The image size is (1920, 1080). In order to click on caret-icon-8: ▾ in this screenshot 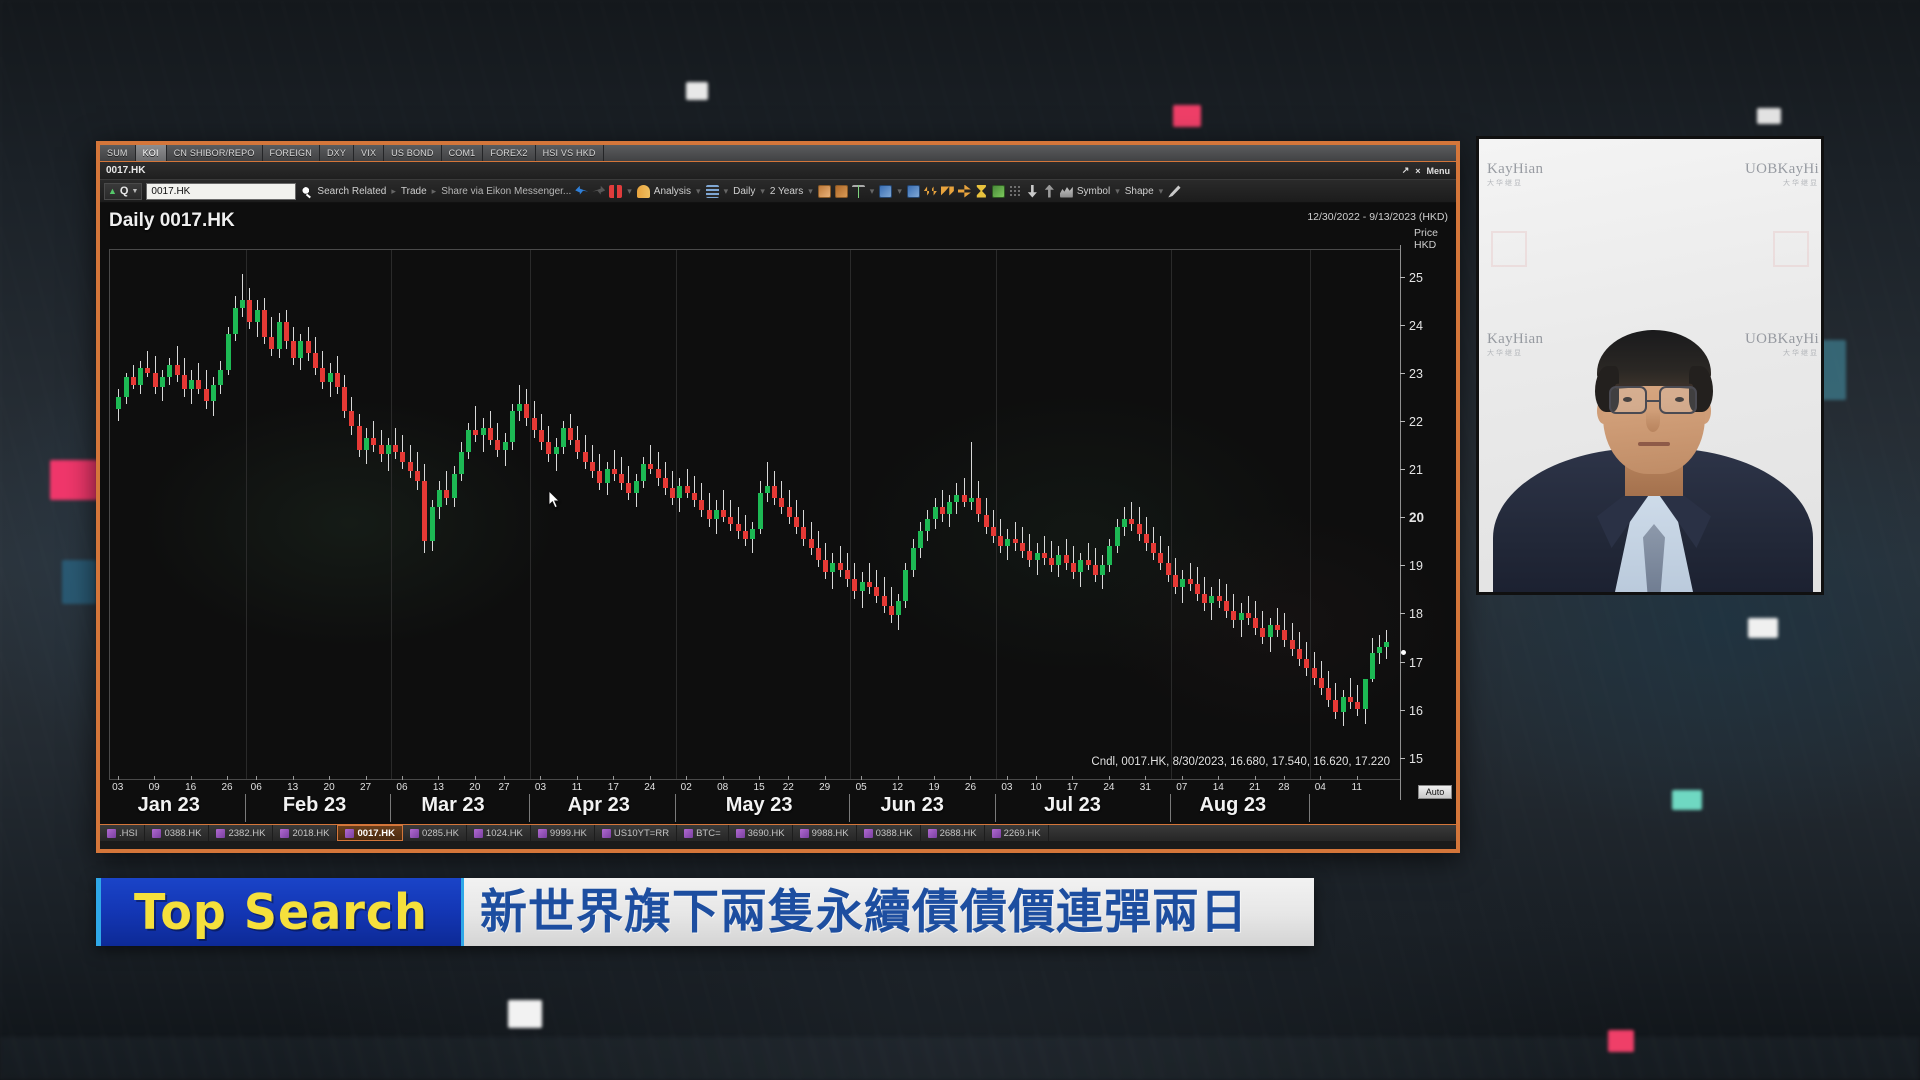, I will do `click(872, 191)`.